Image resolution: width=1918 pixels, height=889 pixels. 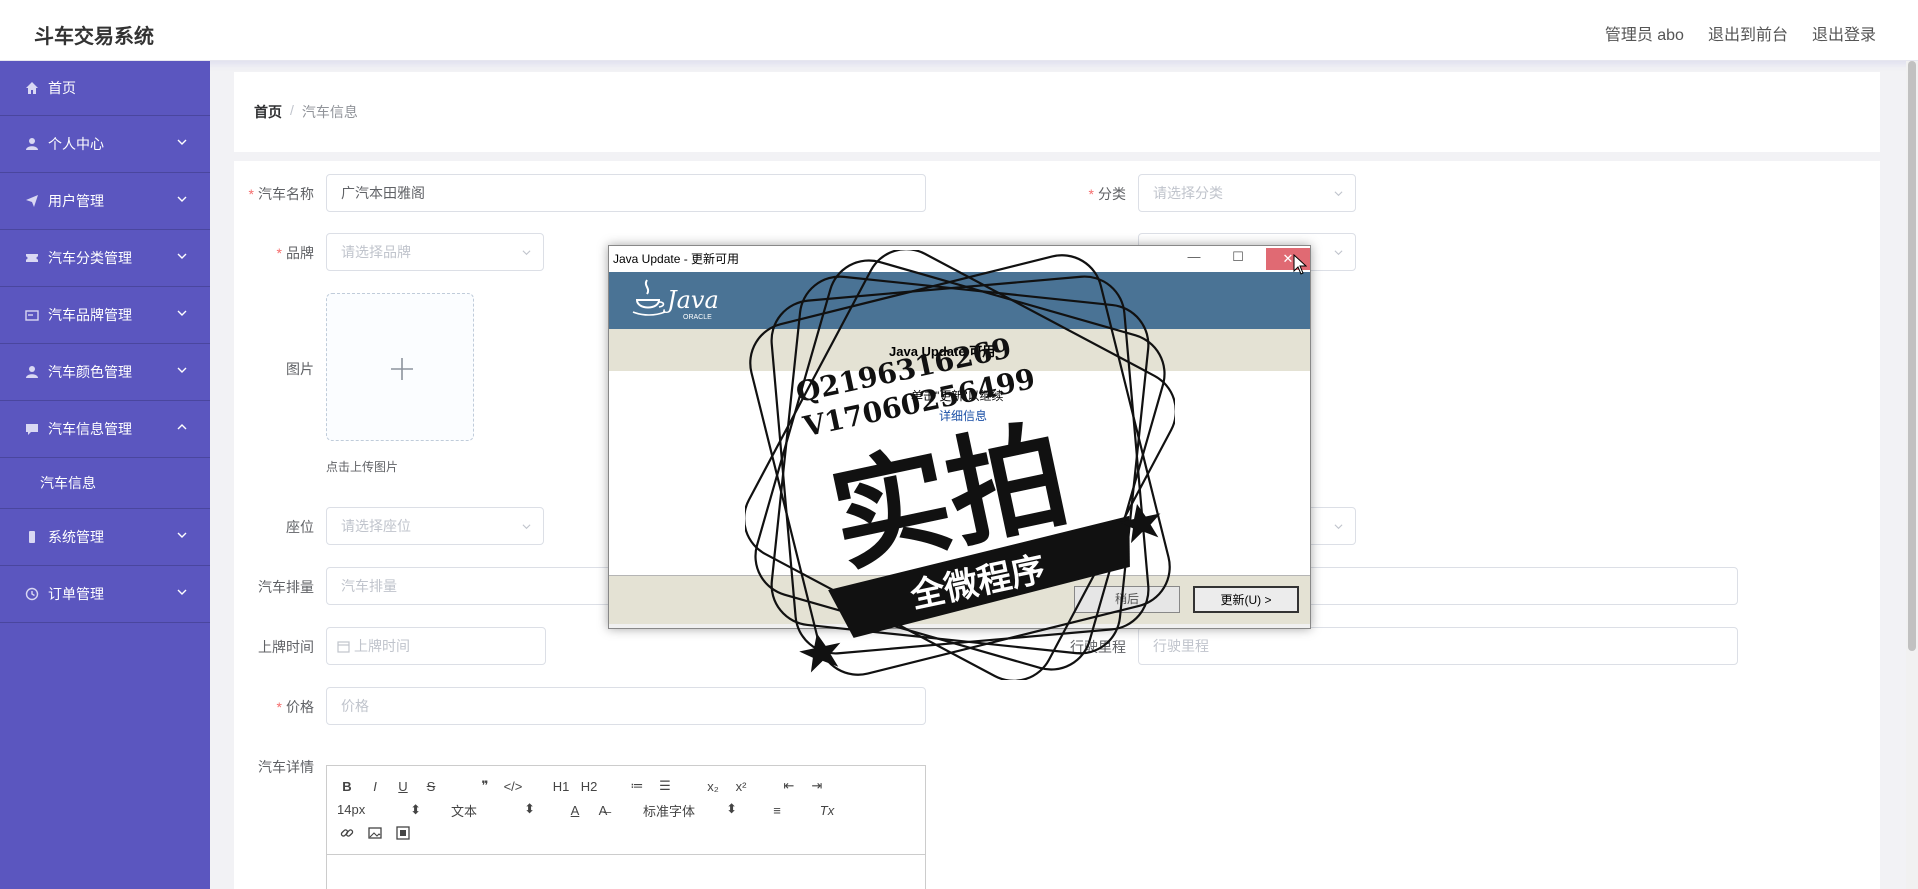 What do you see at coordinates (777, 810) in the screenshot?
I see `align-button: ≡` at bounding box center [777, 810].